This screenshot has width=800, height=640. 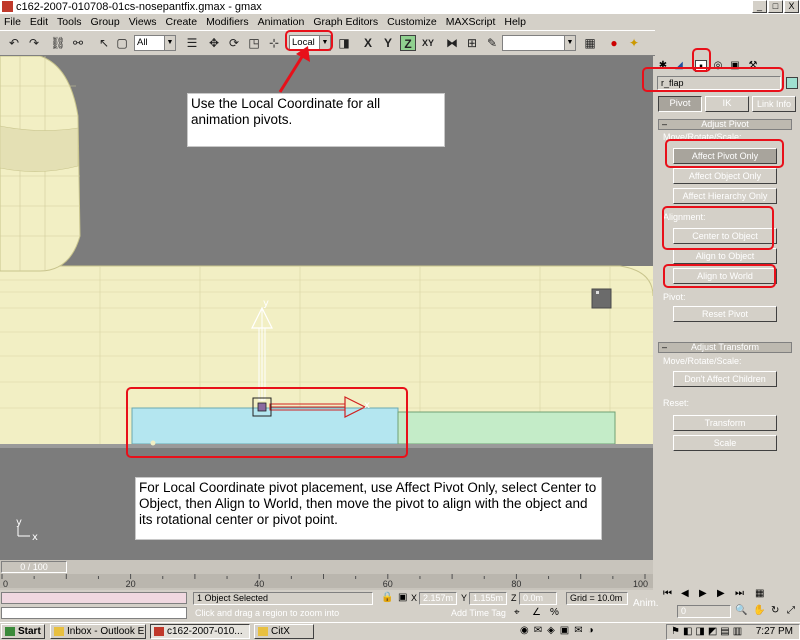 I want to click on z-coord-field: 0.0m, so click(x=538, y=598).